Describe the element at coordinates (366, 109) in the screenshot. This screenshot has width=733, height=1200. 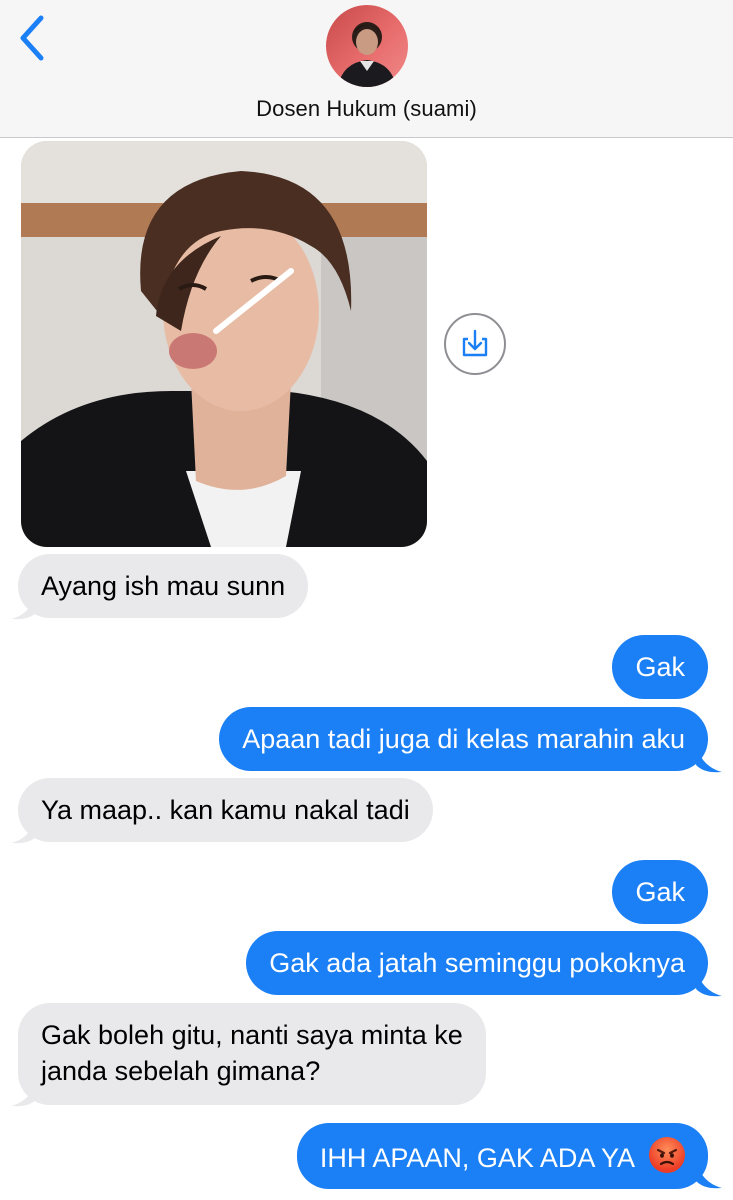
I see `contact-name: Dosen Hukum (suami)` at that location.